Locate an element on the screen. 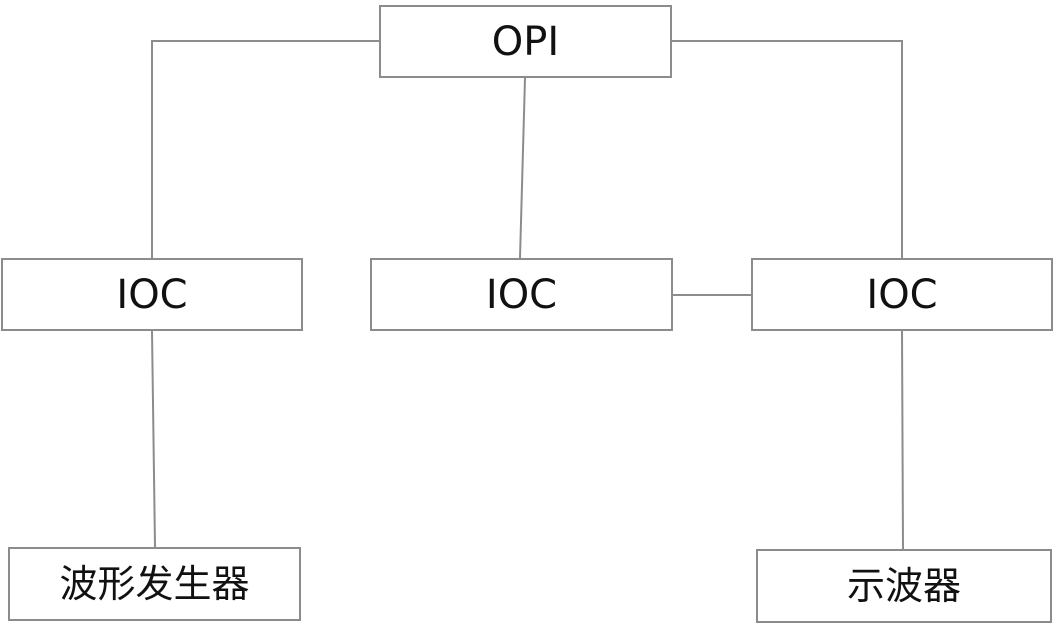 The height and width of the screenshot is (643, 1055). node-oscilloscope-label: 示波器 is located at coordinates (903, 586).